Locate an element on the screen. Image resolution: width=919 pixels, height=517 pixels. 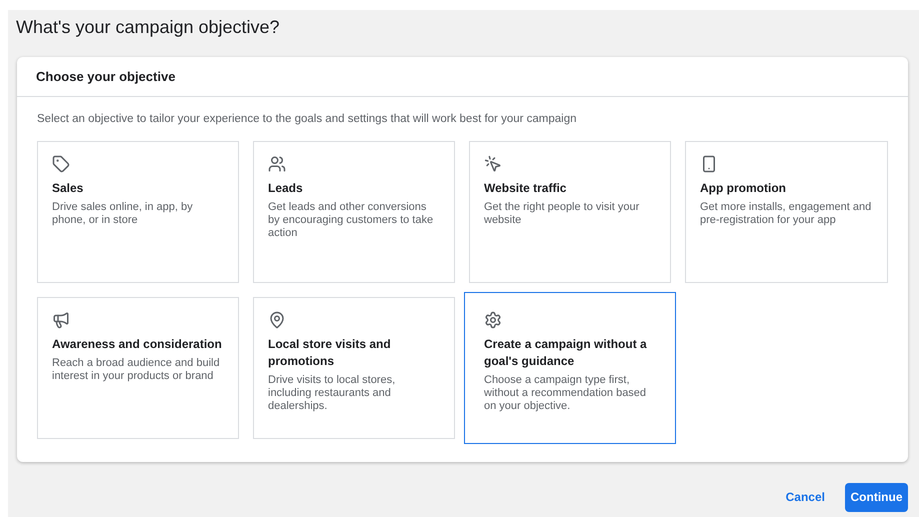
continue-button: Continue is located at coordinates (876, 497).